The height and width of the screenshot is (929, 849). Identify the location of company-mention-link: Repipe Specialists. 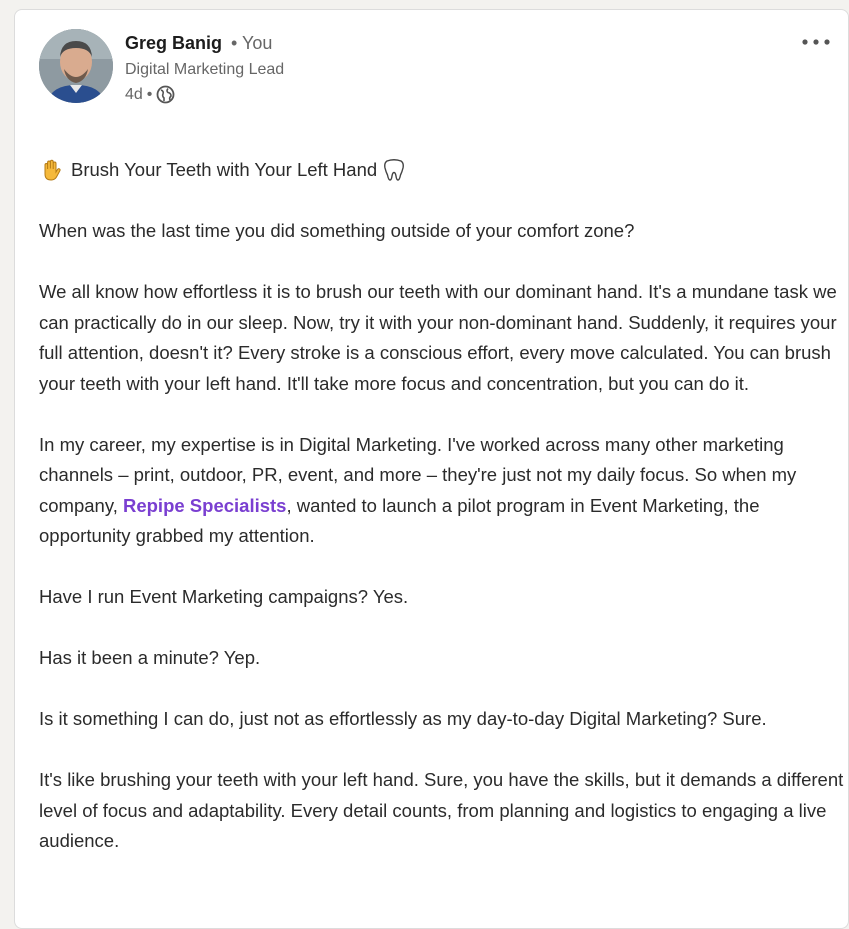
(204, 505).